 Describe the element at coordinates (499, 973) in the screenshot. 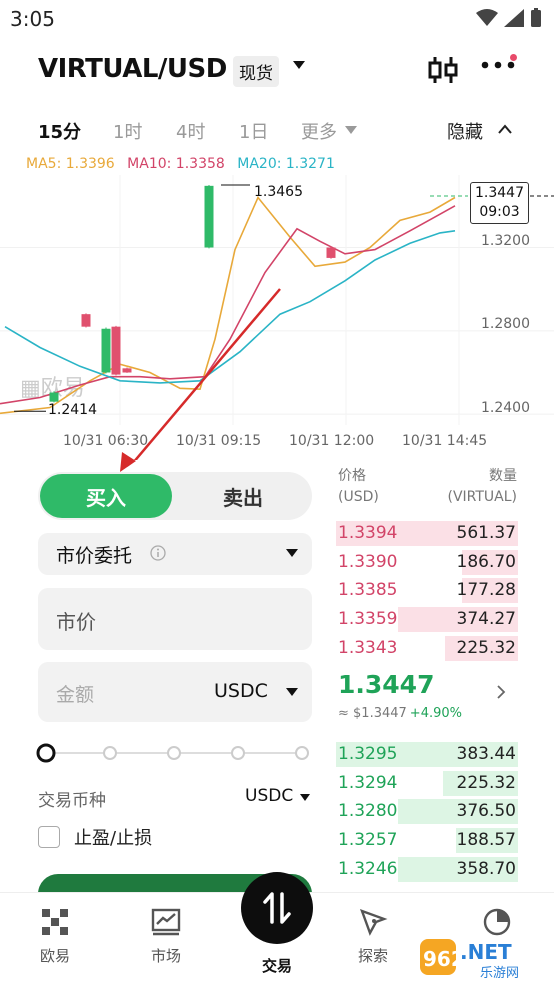

I see `svg-text: 乐游网` at that location.